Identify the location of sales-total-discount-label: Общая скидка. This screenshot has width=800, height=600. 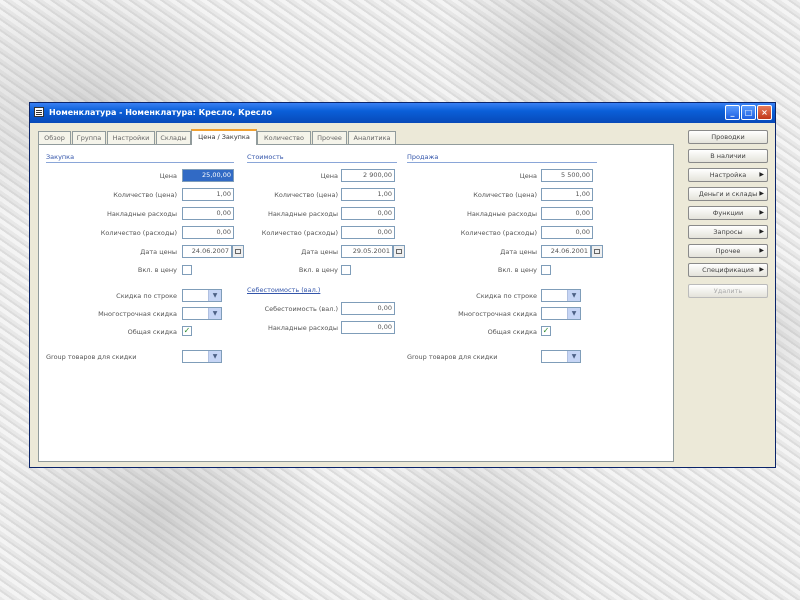
(512, 332).